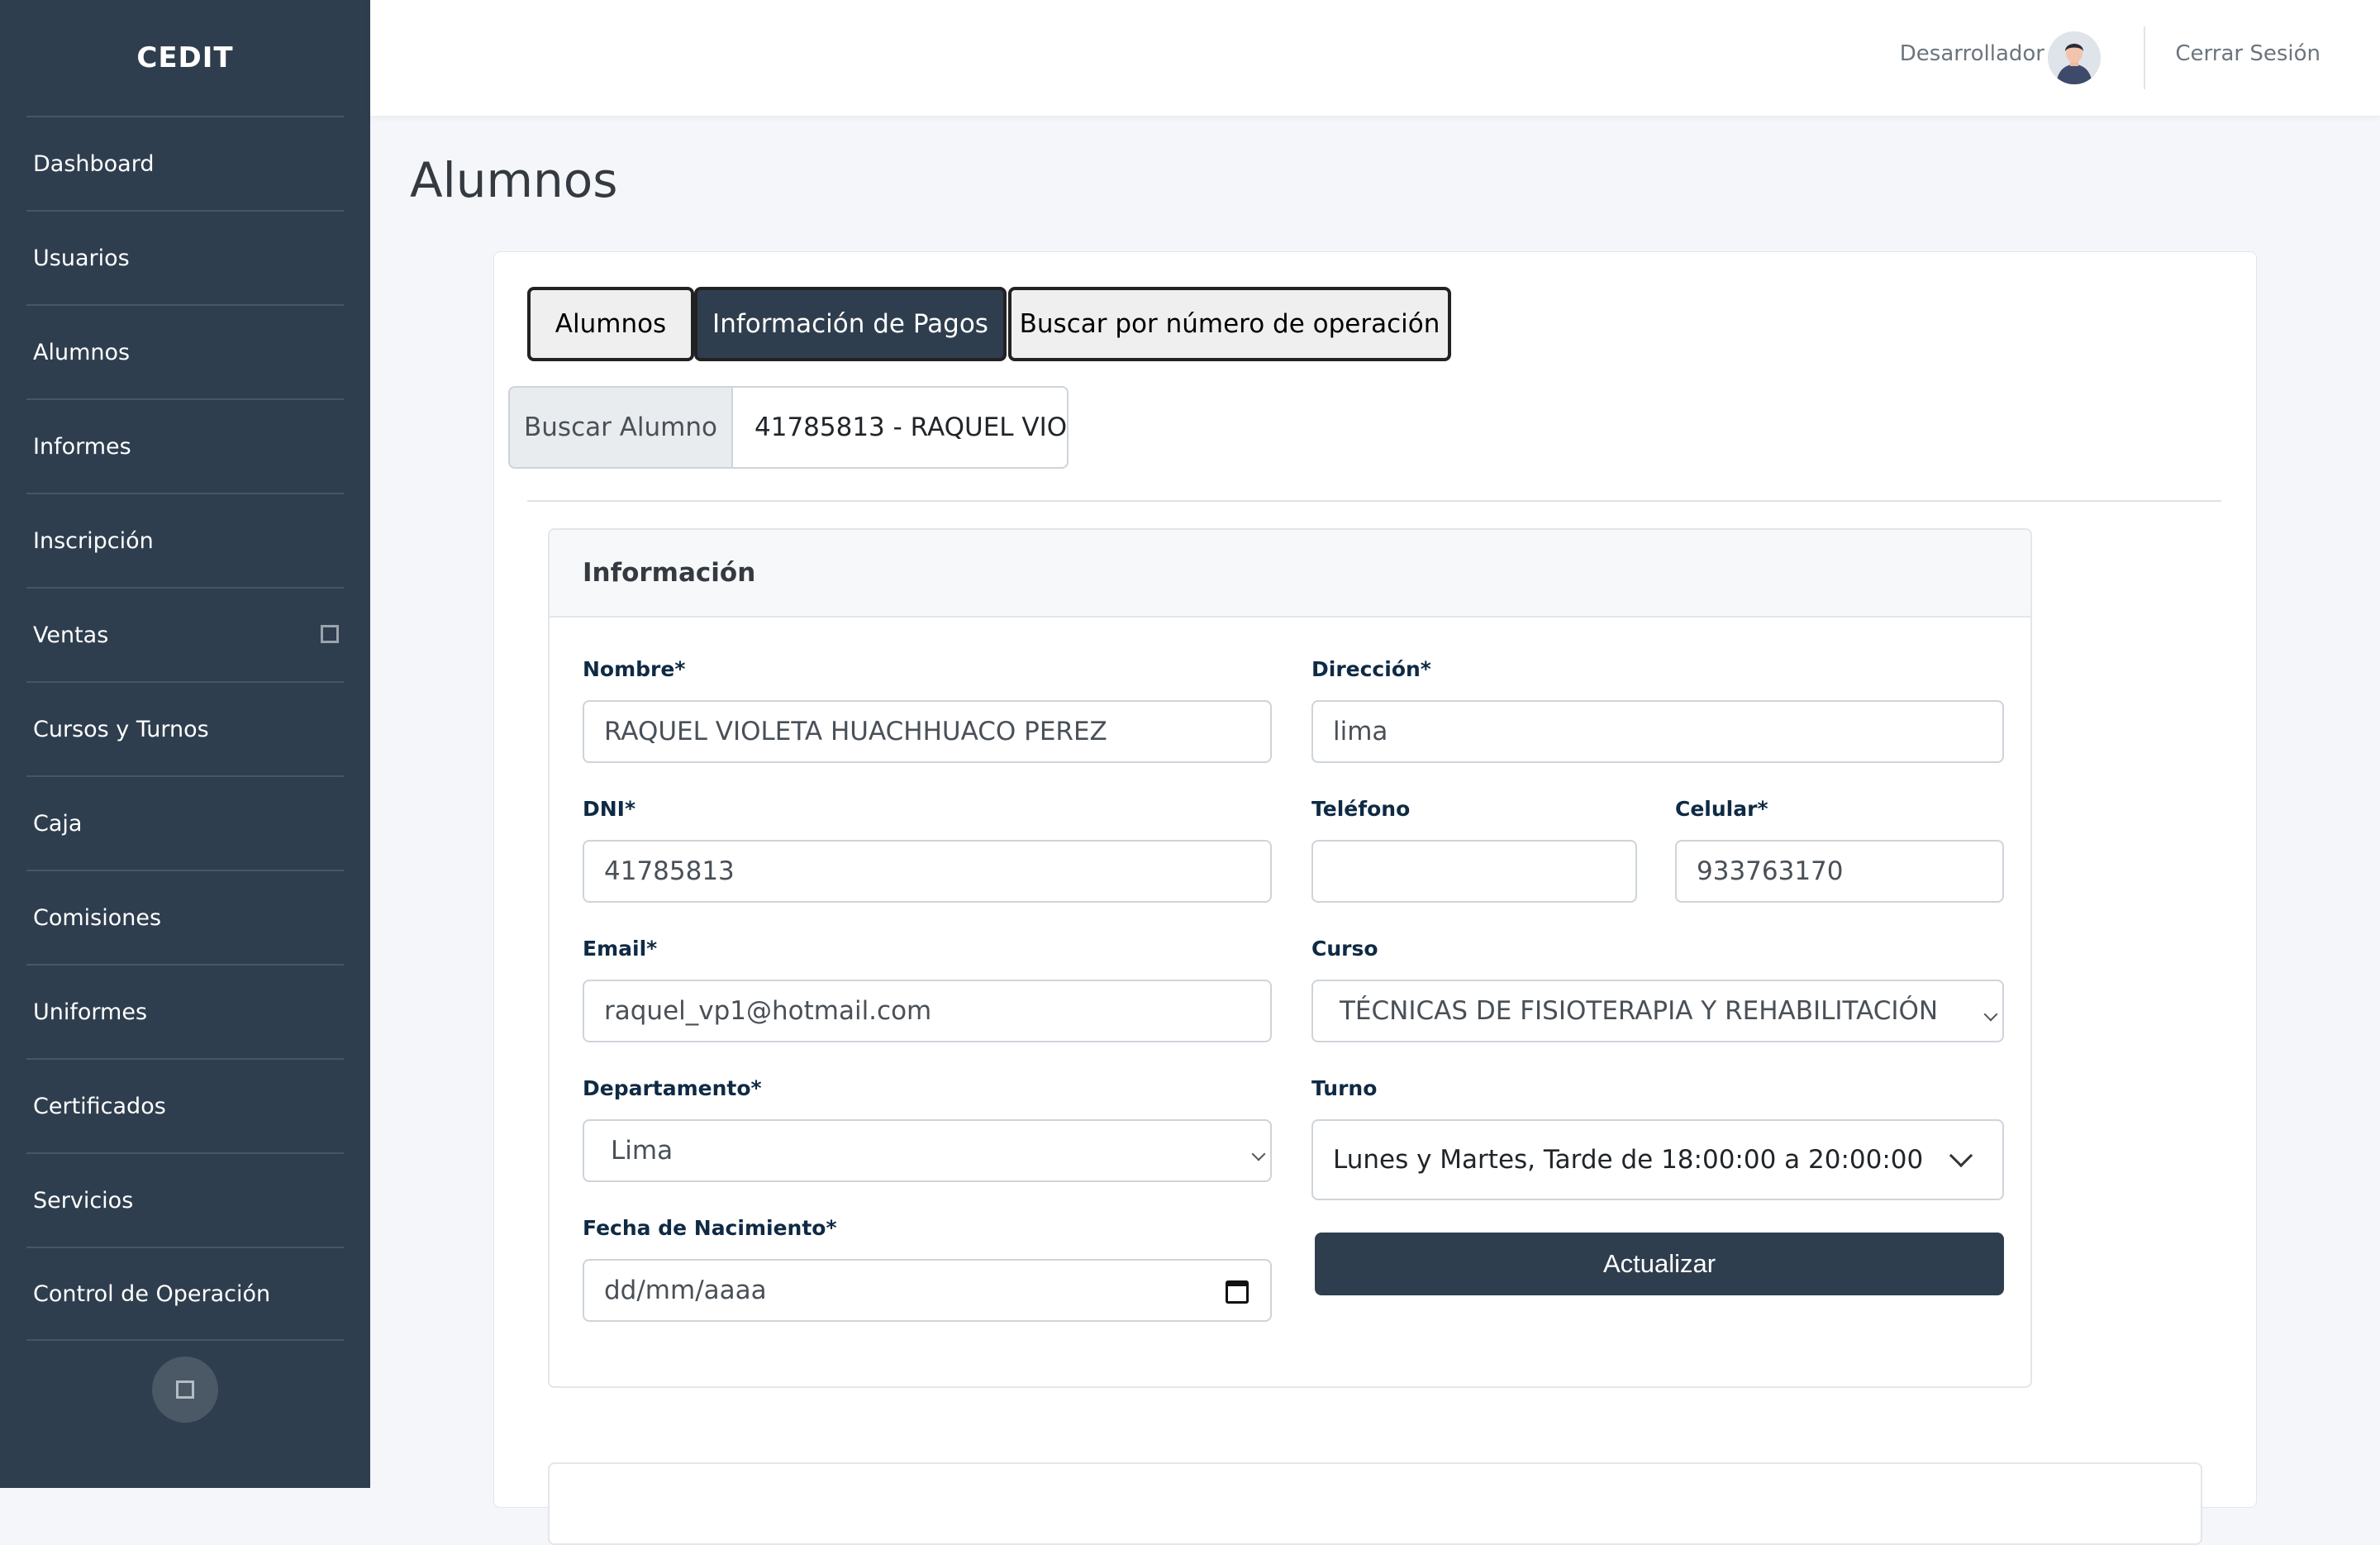 This screenshot has height=1545, width=2380. I want to click on calendar-icon, so click(1237, 1292).